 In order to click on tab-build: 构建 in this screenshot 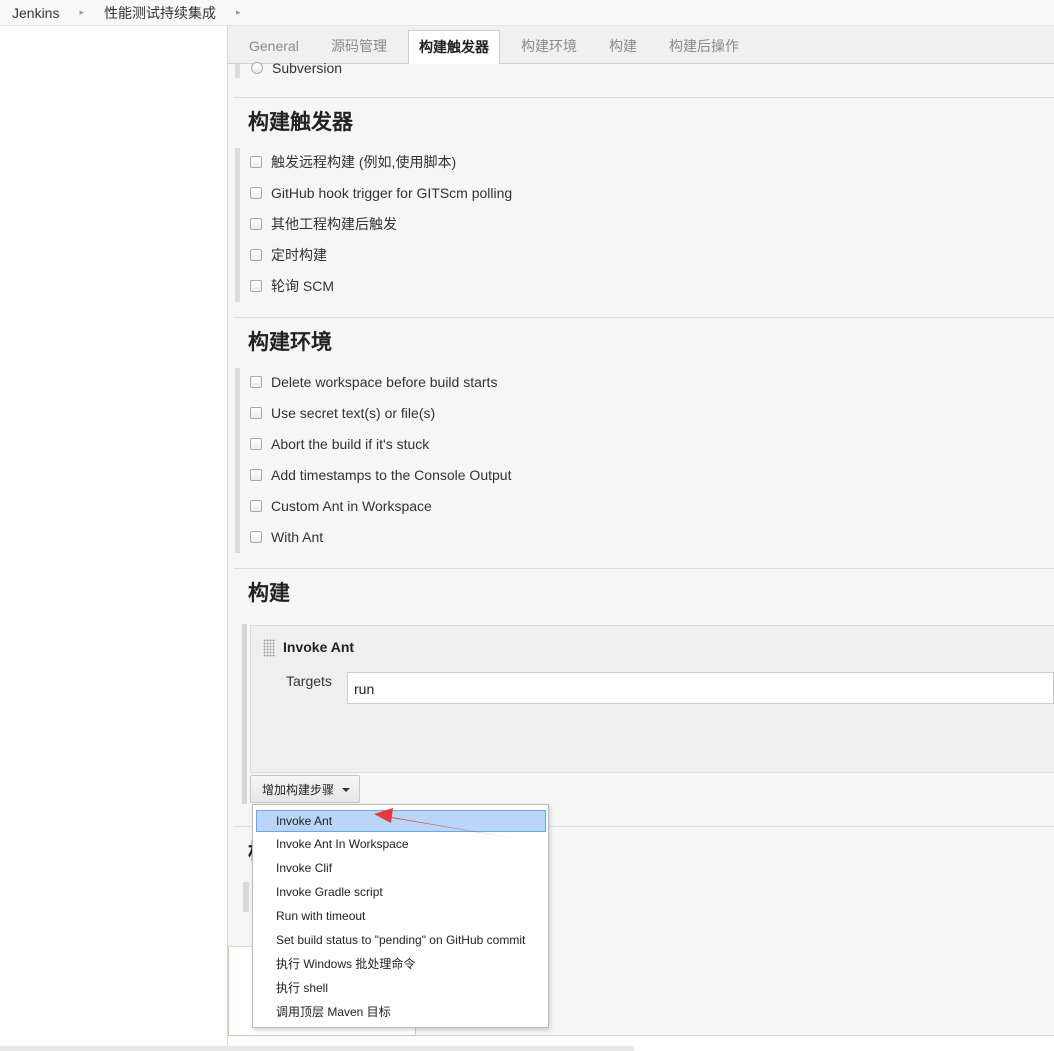, I will do `click(623, 47)`.